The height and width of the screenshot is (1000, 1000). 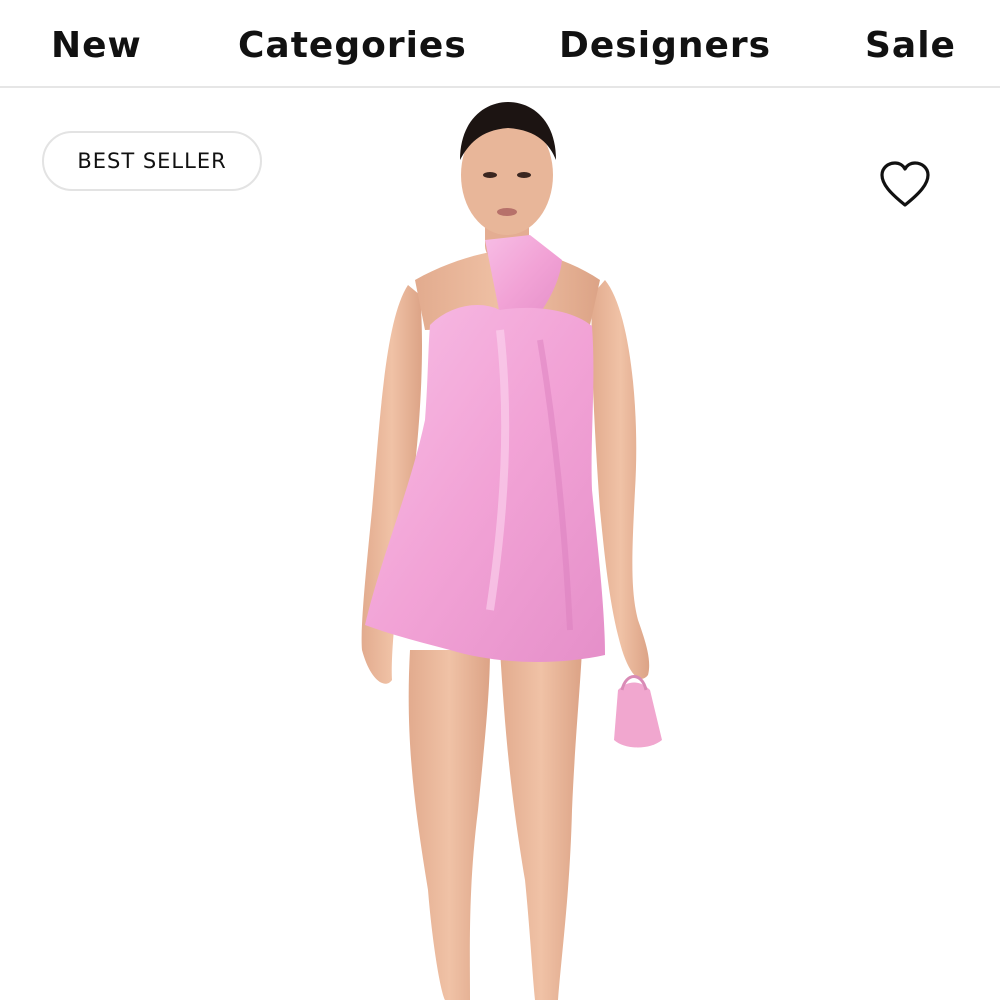 I want to click on nav-item-categories: Categories, so click(x=352, y=46).